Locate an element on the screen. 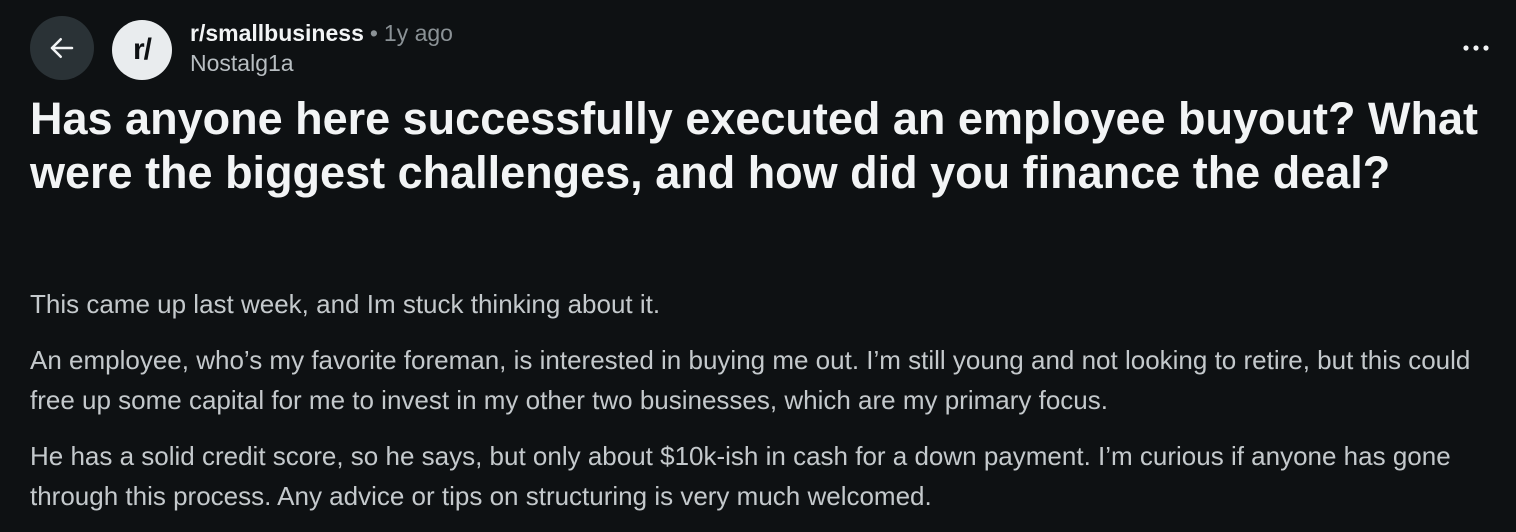 The width and height of the screenshot is (1516, 532). back-button is located at coordinates (62, 48).